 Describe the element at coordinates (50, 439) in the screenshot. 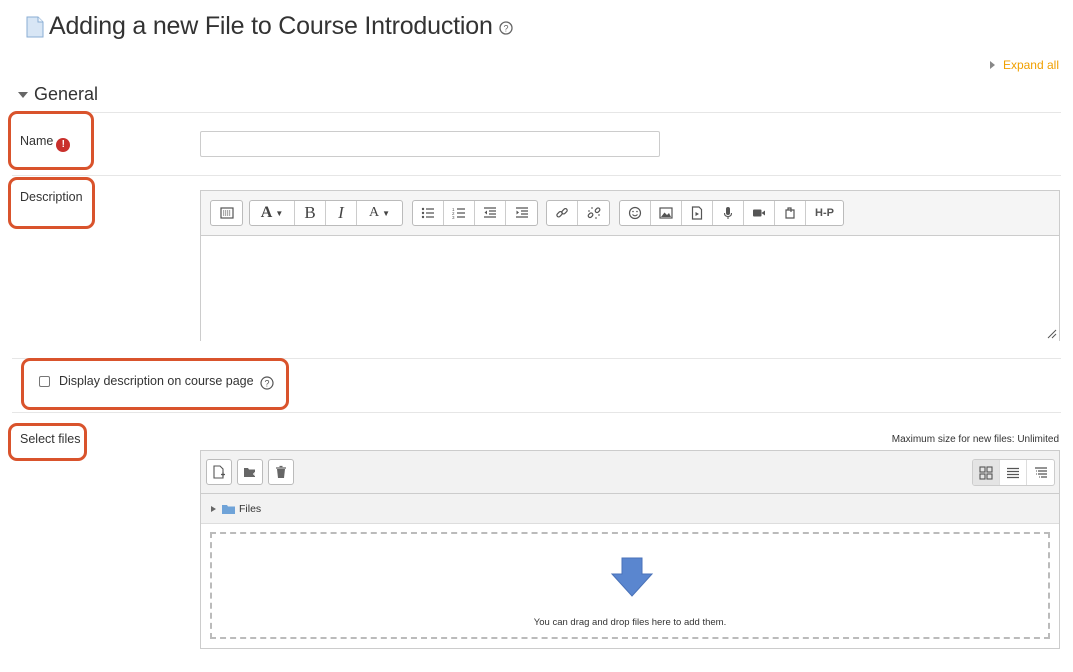

I see `select-files-label: Select files` at that location.